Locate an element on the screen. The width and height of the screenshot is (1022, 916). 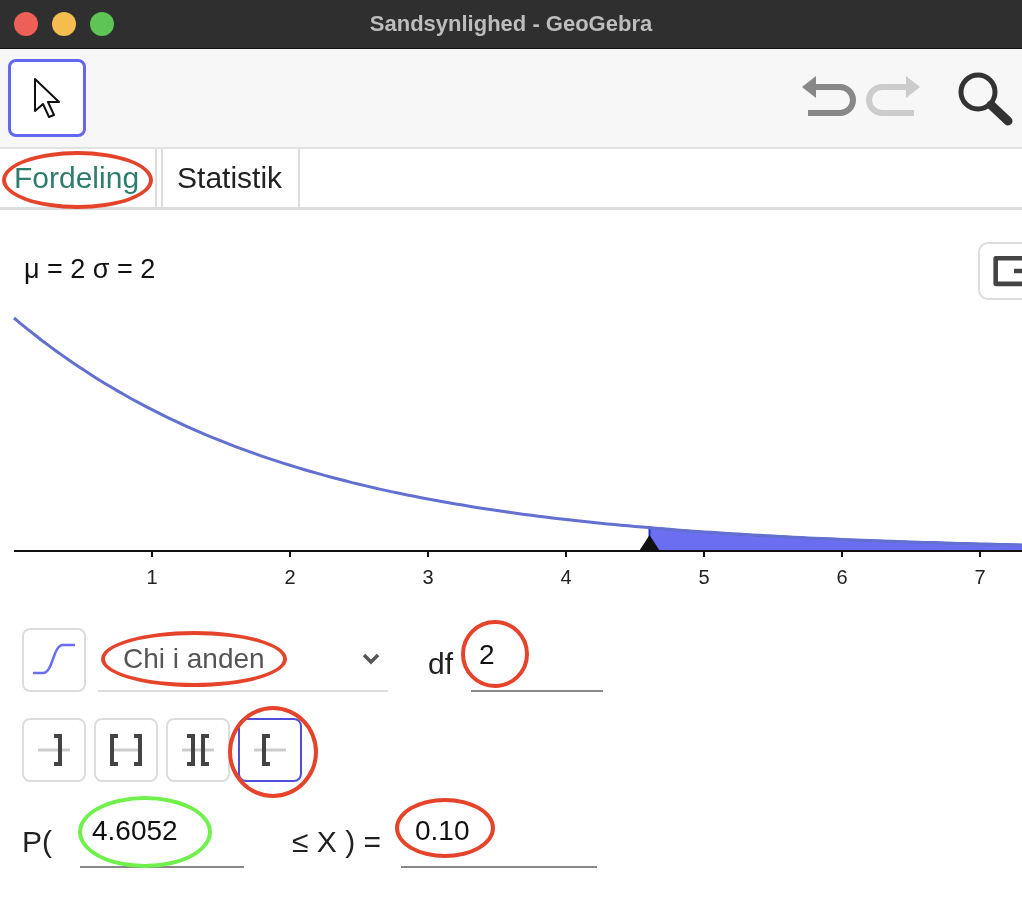
zoom-button is located at coordinates (102, 24).